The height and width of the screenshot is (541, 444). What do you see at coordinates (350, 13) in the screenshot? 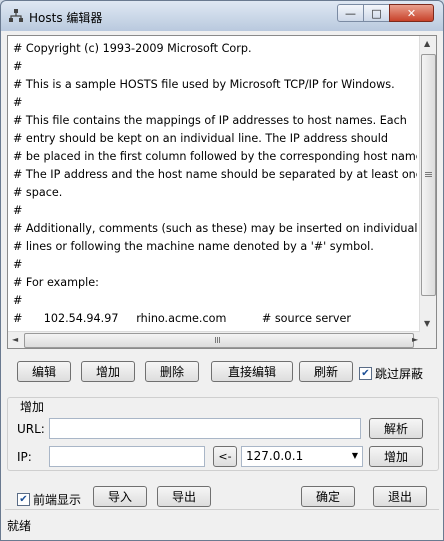
I see `minimize-button: —` at bounding box center [350, 13].